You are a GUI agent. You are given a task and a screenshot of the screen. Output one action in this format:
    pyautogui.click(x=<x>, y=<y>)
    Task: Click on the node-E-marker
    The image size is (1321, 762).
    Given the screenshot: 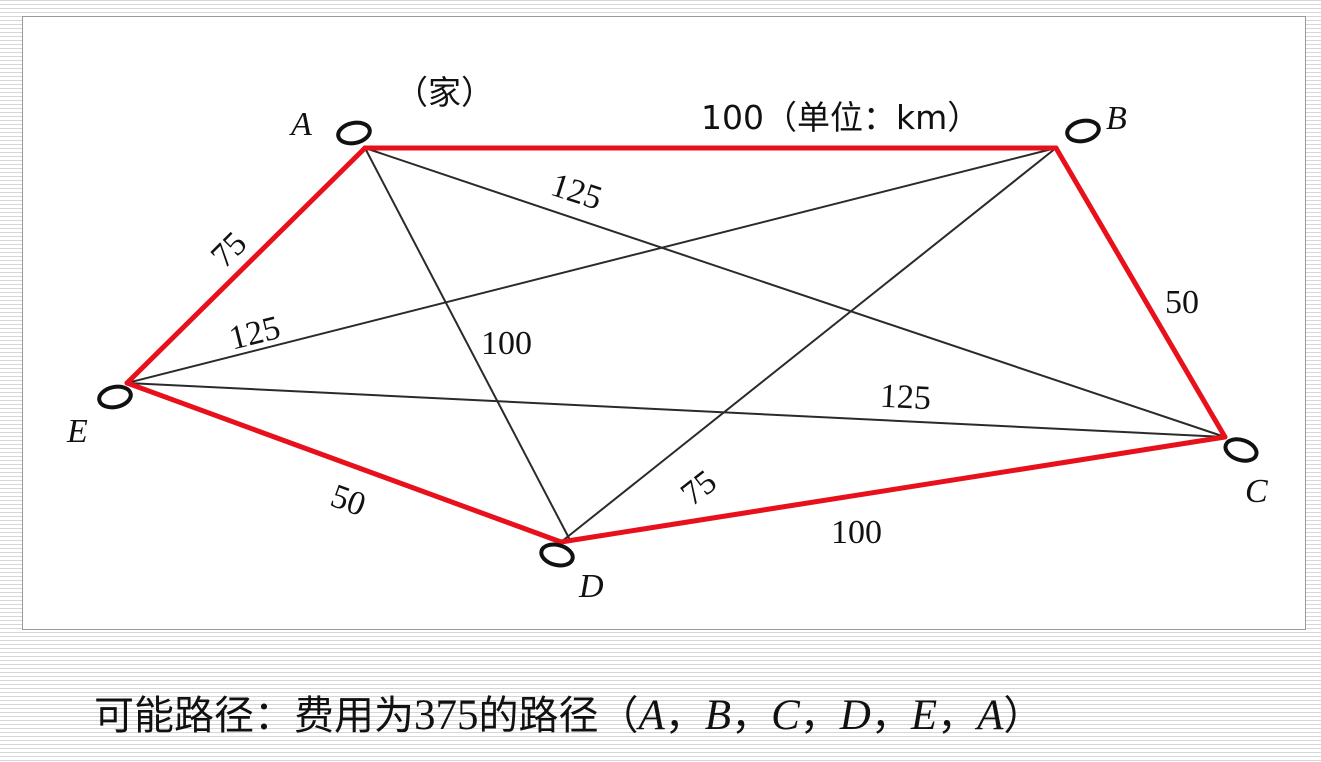 What is the action you would take?
    pyautogui.click(x=115, y=397)
    